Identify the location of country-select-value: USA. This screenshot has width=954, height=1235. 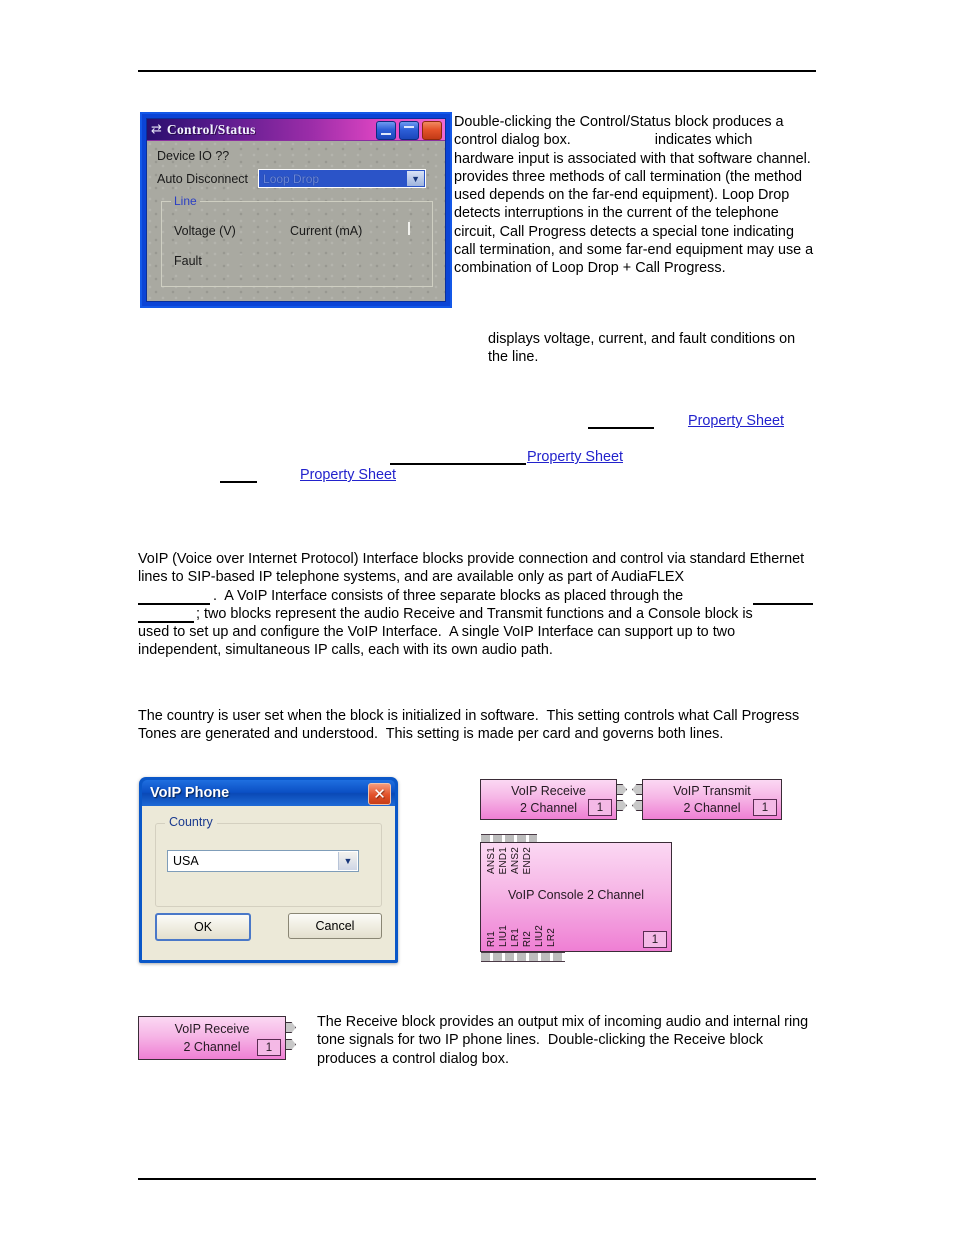
(186, 861).